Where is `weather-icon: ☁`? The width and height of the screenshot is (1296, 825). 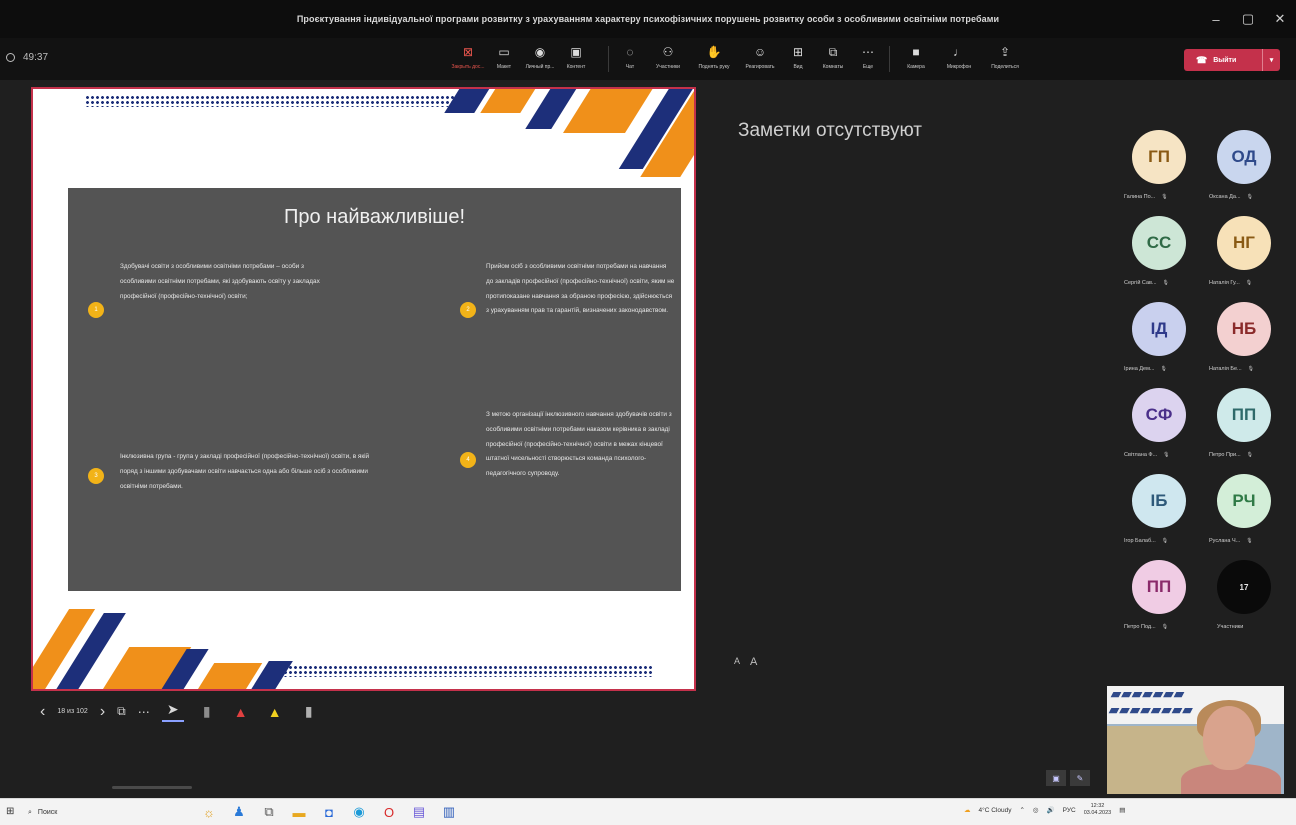 weather-icon: ☁ is located at coordinates (967, 810).